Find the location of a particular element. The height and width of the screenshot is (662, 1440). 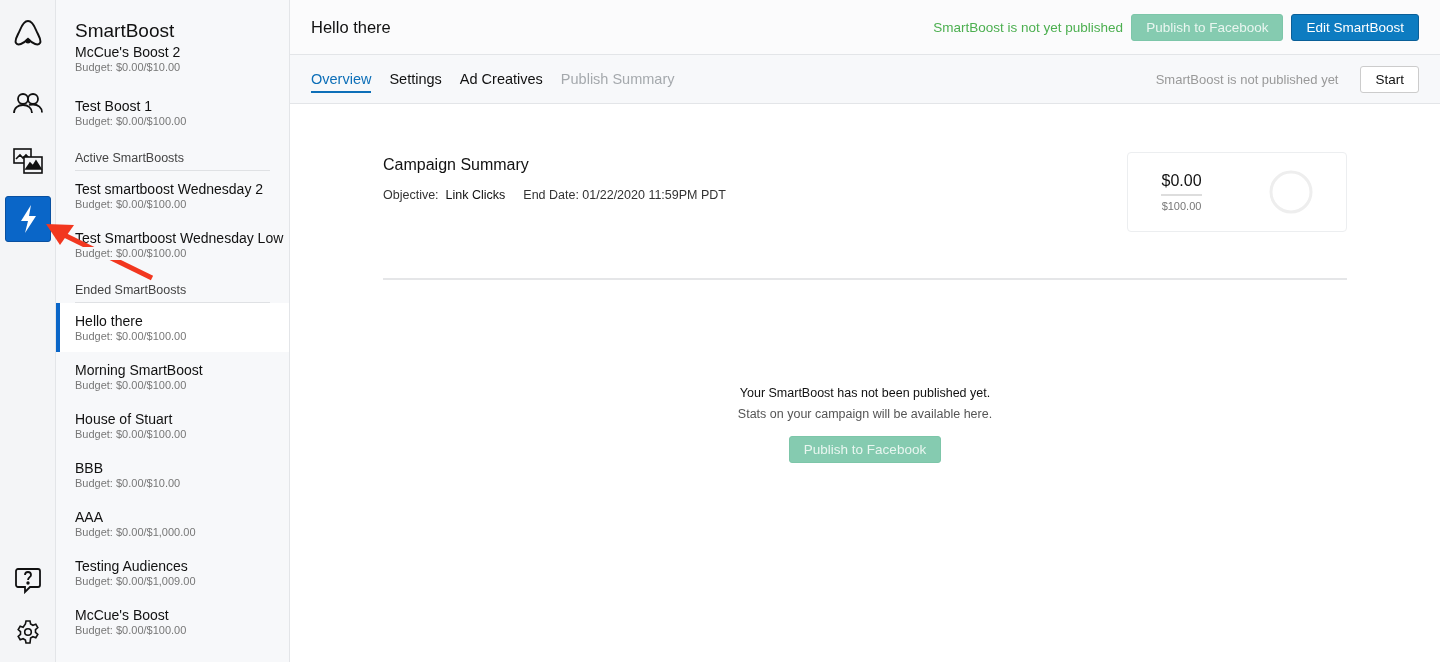

boost-name: Hello there is located at coordinates (109, 321).